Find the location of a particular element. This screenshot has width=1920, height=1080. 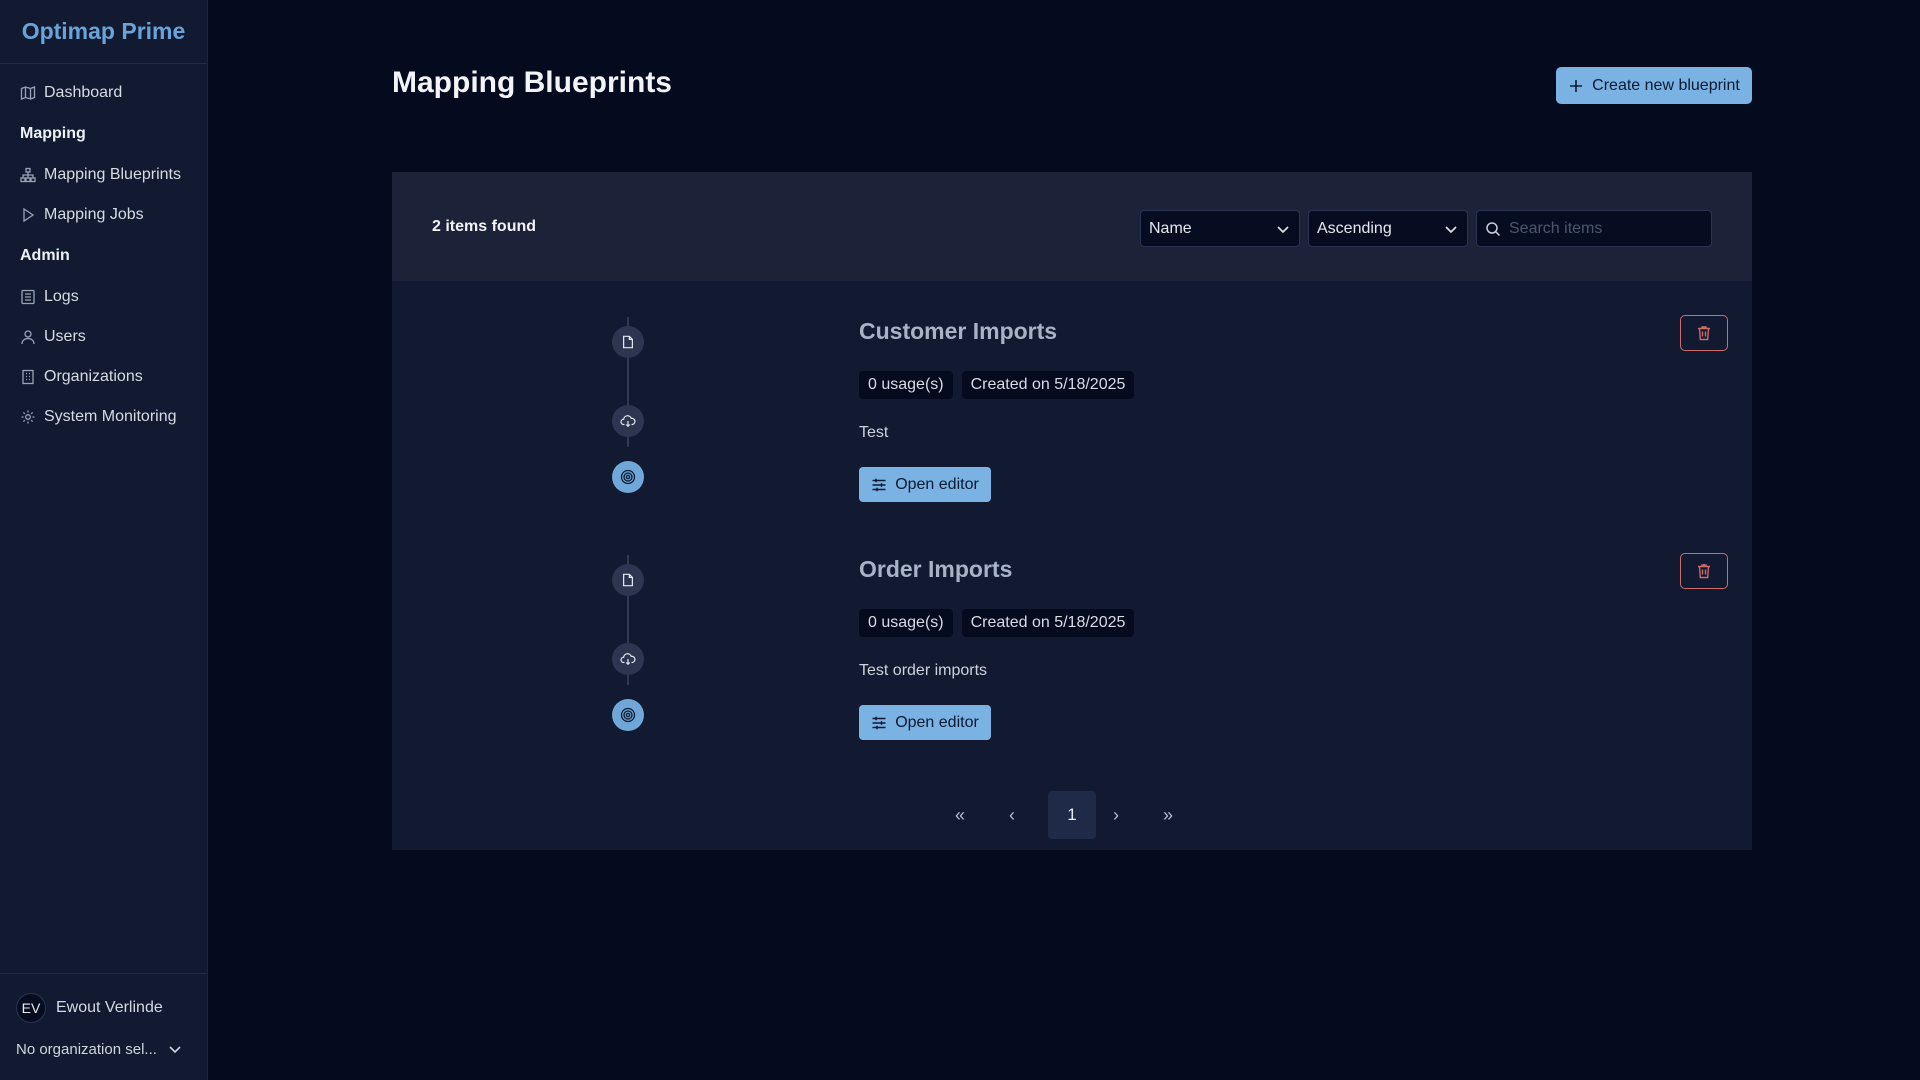

sidebar-section-mapping: Mapping is located at coordinates (53, 133).